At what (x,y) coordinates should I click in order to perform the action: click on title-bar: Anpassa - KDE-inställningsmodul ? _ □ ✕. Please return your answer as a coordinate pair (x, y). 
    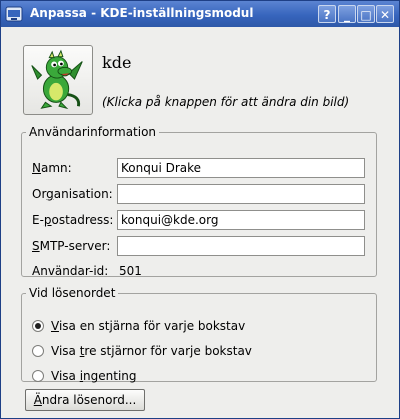
    Looking at the image, I should click on (200, 14).